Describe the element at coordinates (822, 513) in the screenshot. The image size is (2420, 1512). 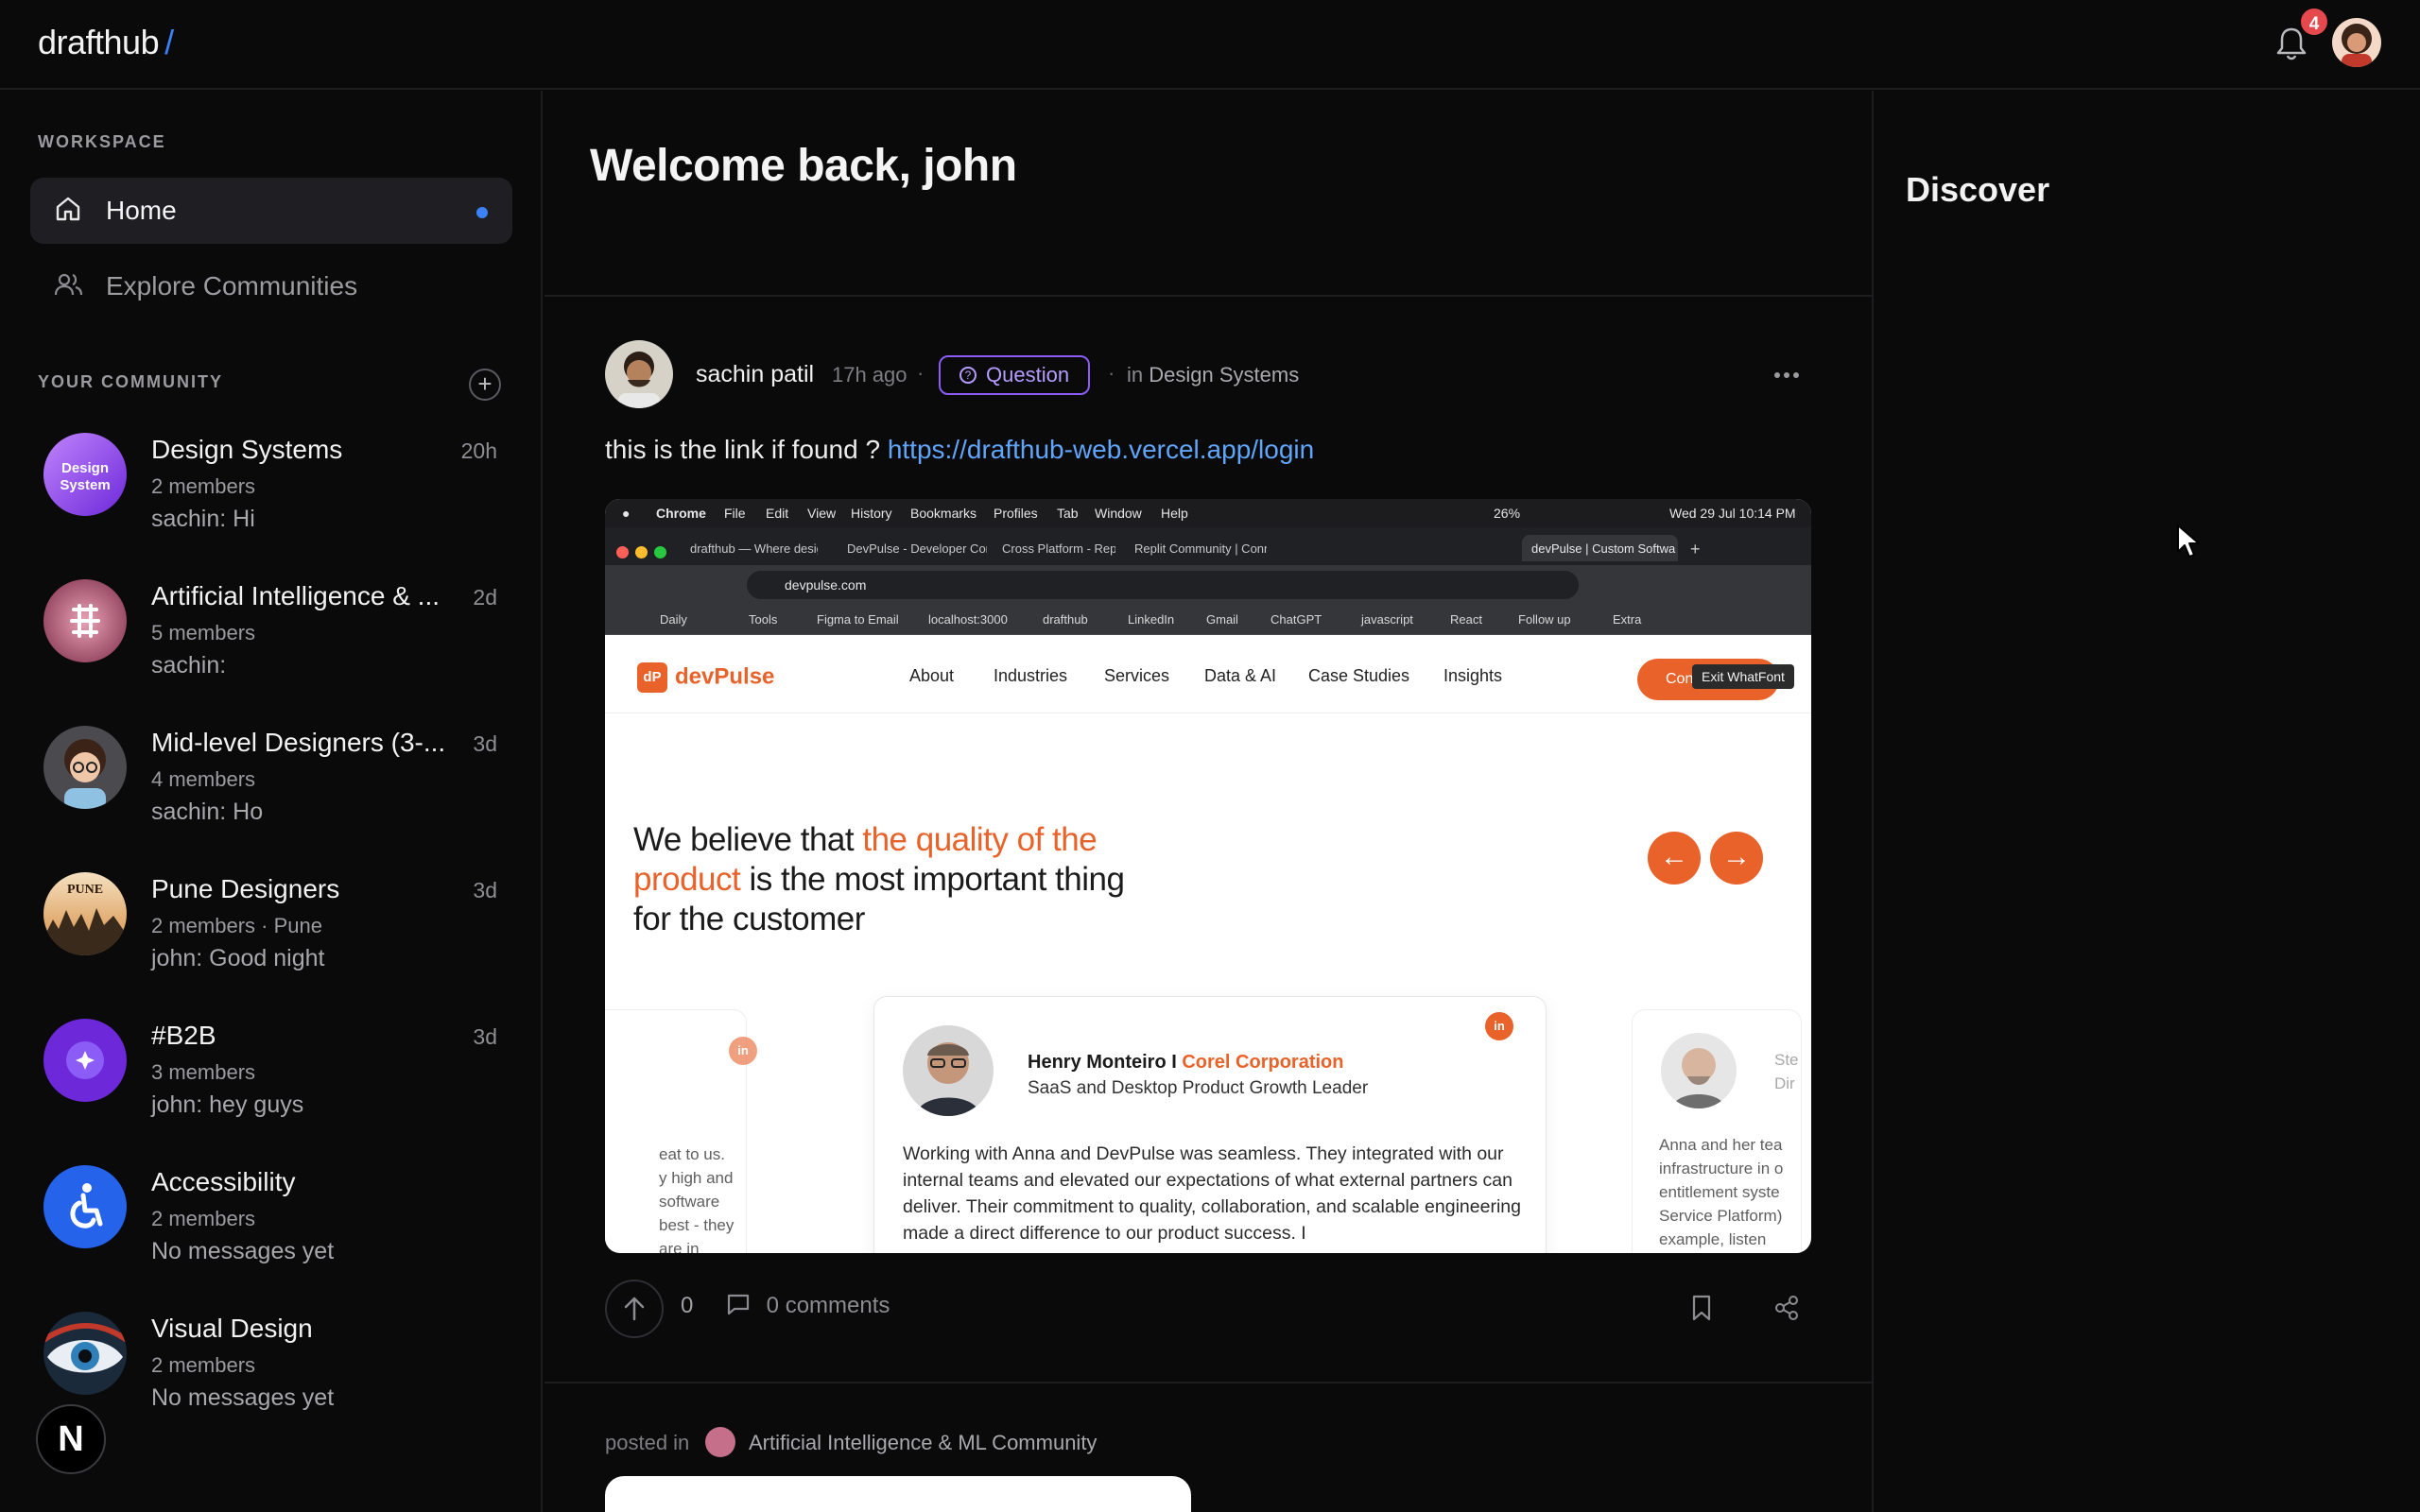
I see `menu-item: View` at that location.